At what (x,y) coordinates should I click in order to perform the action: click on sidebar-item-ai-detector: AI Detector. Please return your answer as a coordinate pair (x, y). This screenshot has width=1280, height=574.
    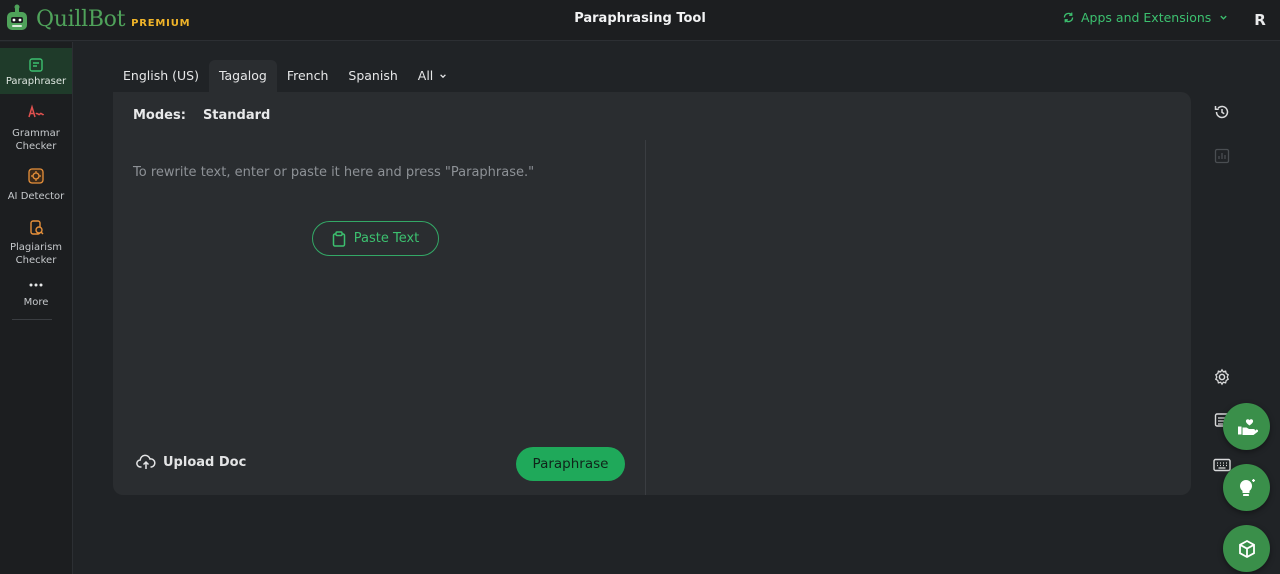
    Looking at the image, I should click on (36, 186).